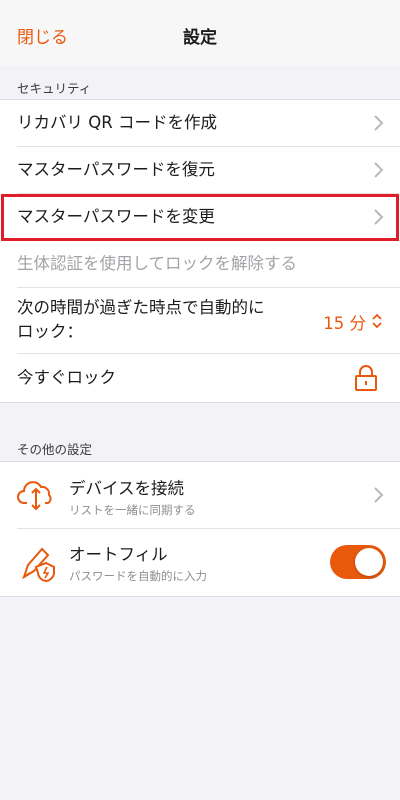  Describe the element at coordinates (55, 449) in the screenshot. I see `section-header-other: その他の設定` at that location.